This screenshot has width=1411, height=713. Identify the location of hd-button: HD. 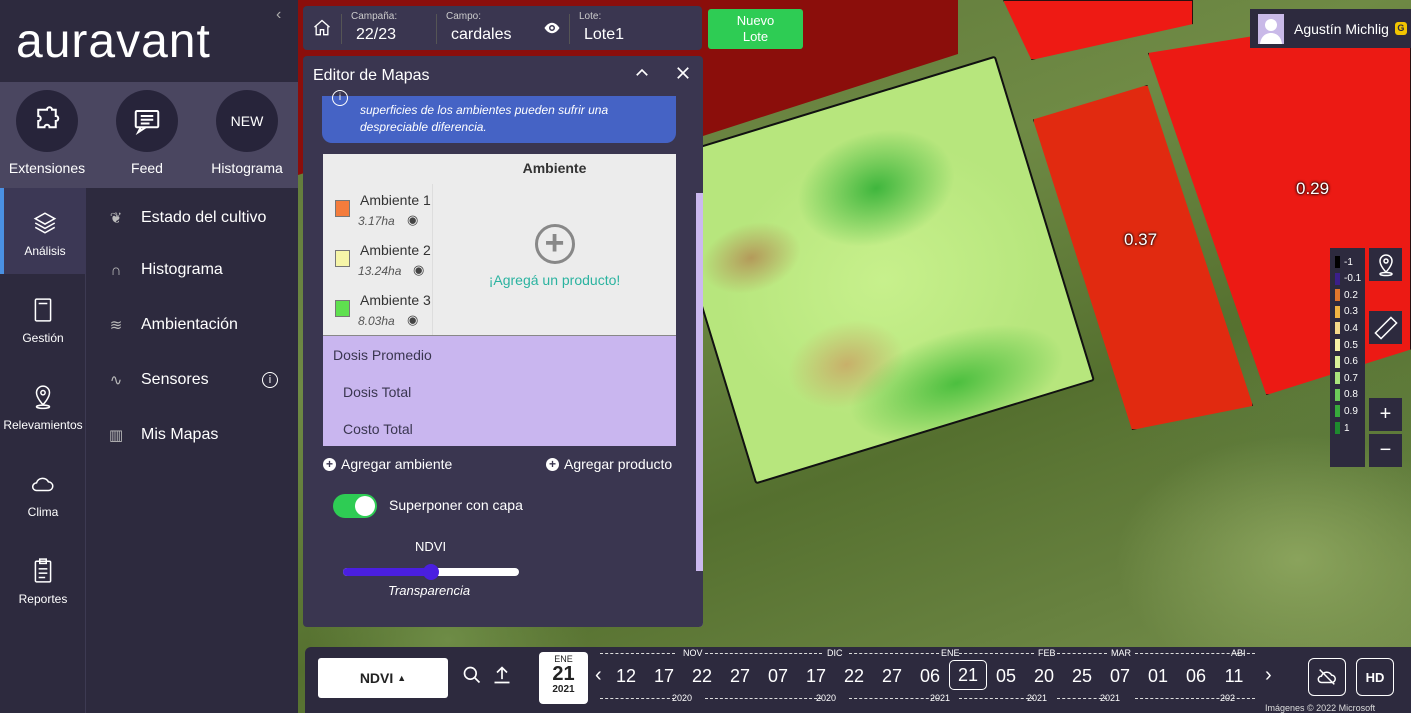
(1375, 677).